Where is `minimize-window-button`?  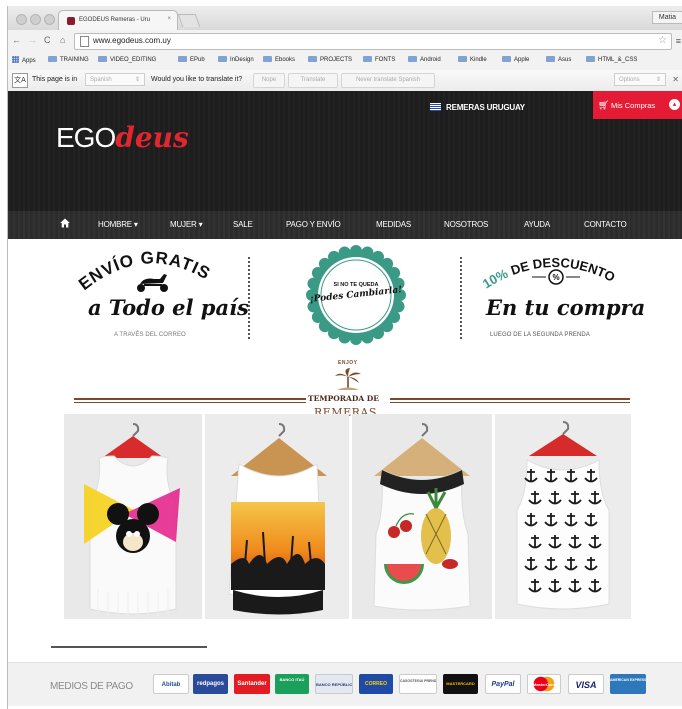 minimize-window-button is located at coordinates (35, 19).